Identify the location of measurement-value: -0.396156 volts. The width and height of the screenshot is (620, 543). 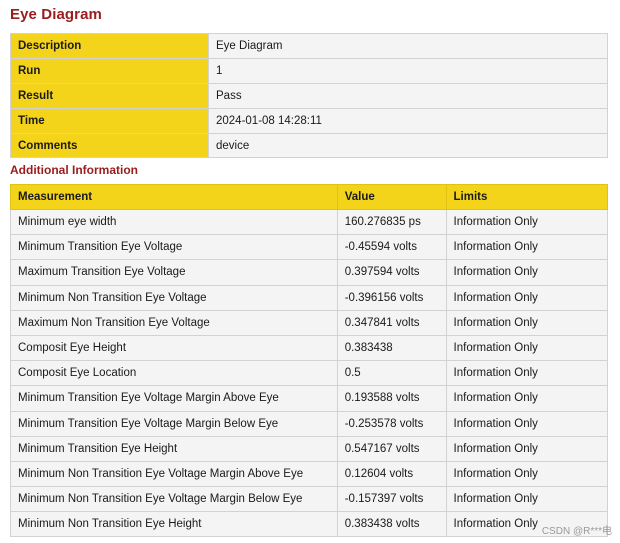
(391, 297).